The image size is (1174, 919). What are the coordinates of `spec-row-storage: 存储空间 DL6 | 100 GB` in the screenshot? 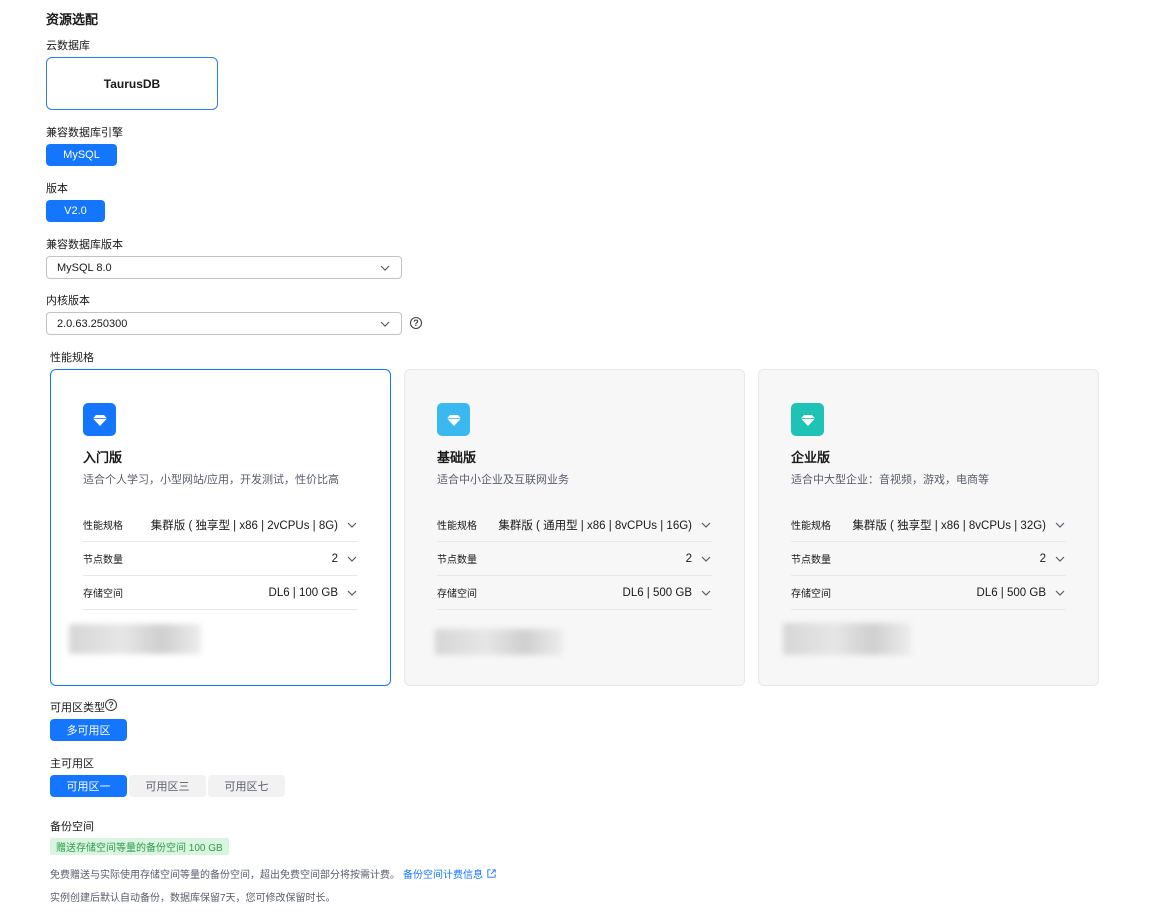 It's located at (220, 593).